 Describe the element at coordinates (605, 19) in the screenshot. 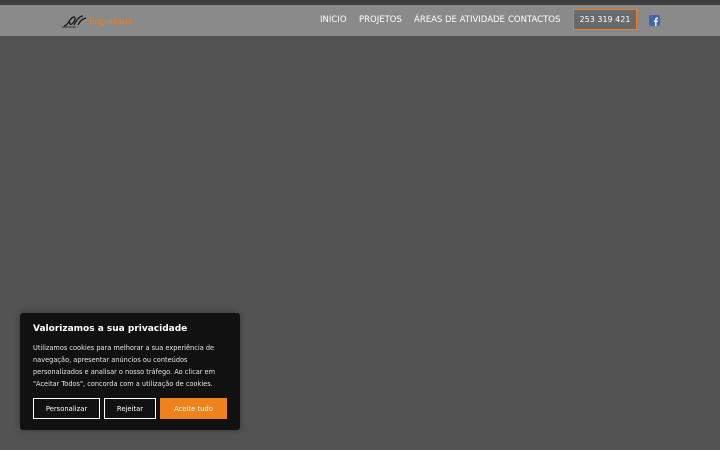

I see `phone-button: 253 319 421` at that location.